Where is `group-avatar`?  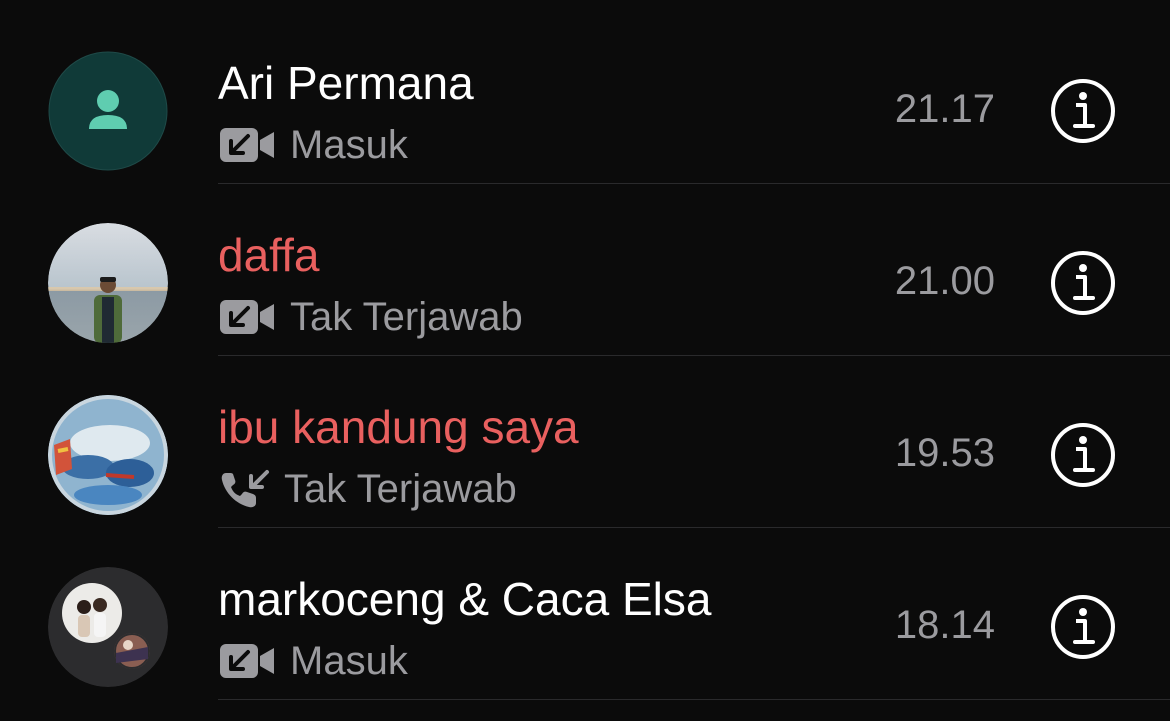 group-avatar is located at coordinates (108, 627).